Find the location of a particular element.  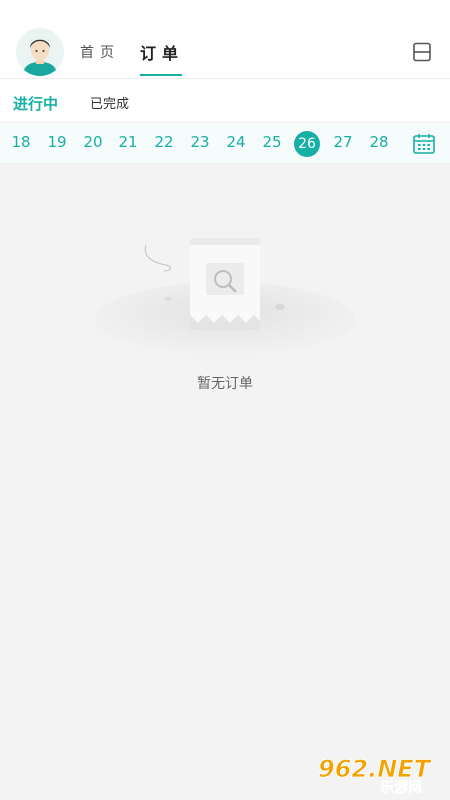

watermark-logo: 962.NET 乐游网 is located at coordinates (379, 774).